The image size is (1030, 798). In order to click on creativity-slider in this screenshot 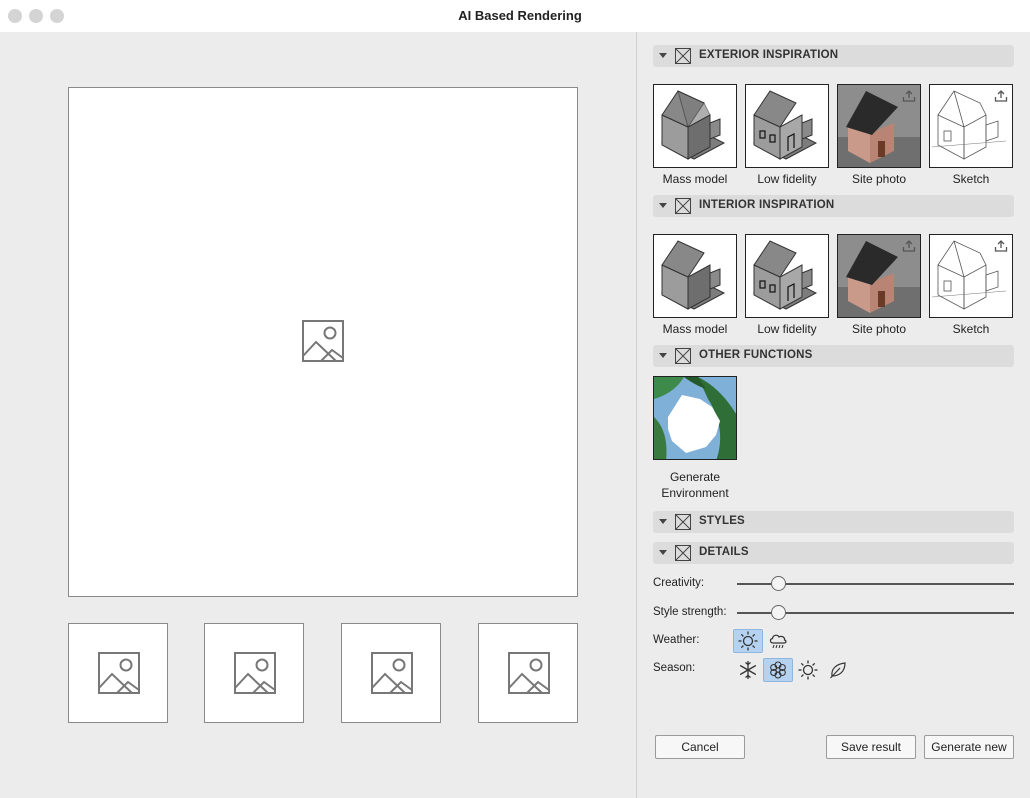, I will do `click(875, 583)`.